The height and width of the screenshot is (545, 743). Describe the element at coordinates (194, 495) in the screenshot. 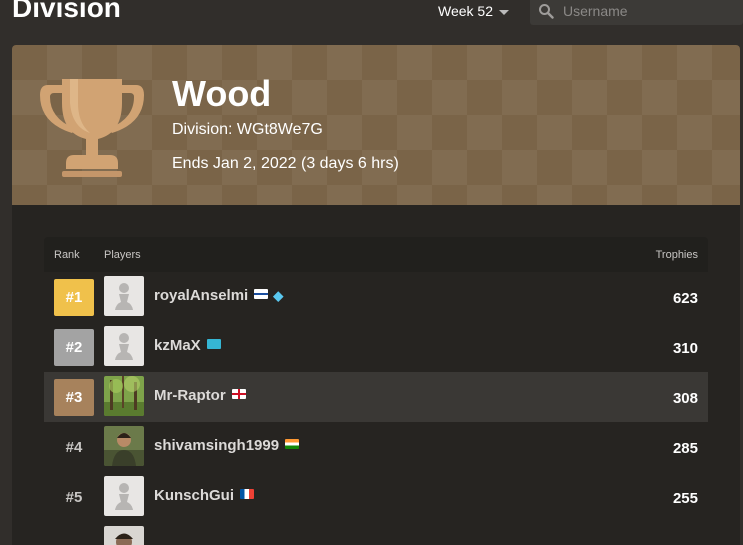

I see `player-name-text: KunschGui` at that location.